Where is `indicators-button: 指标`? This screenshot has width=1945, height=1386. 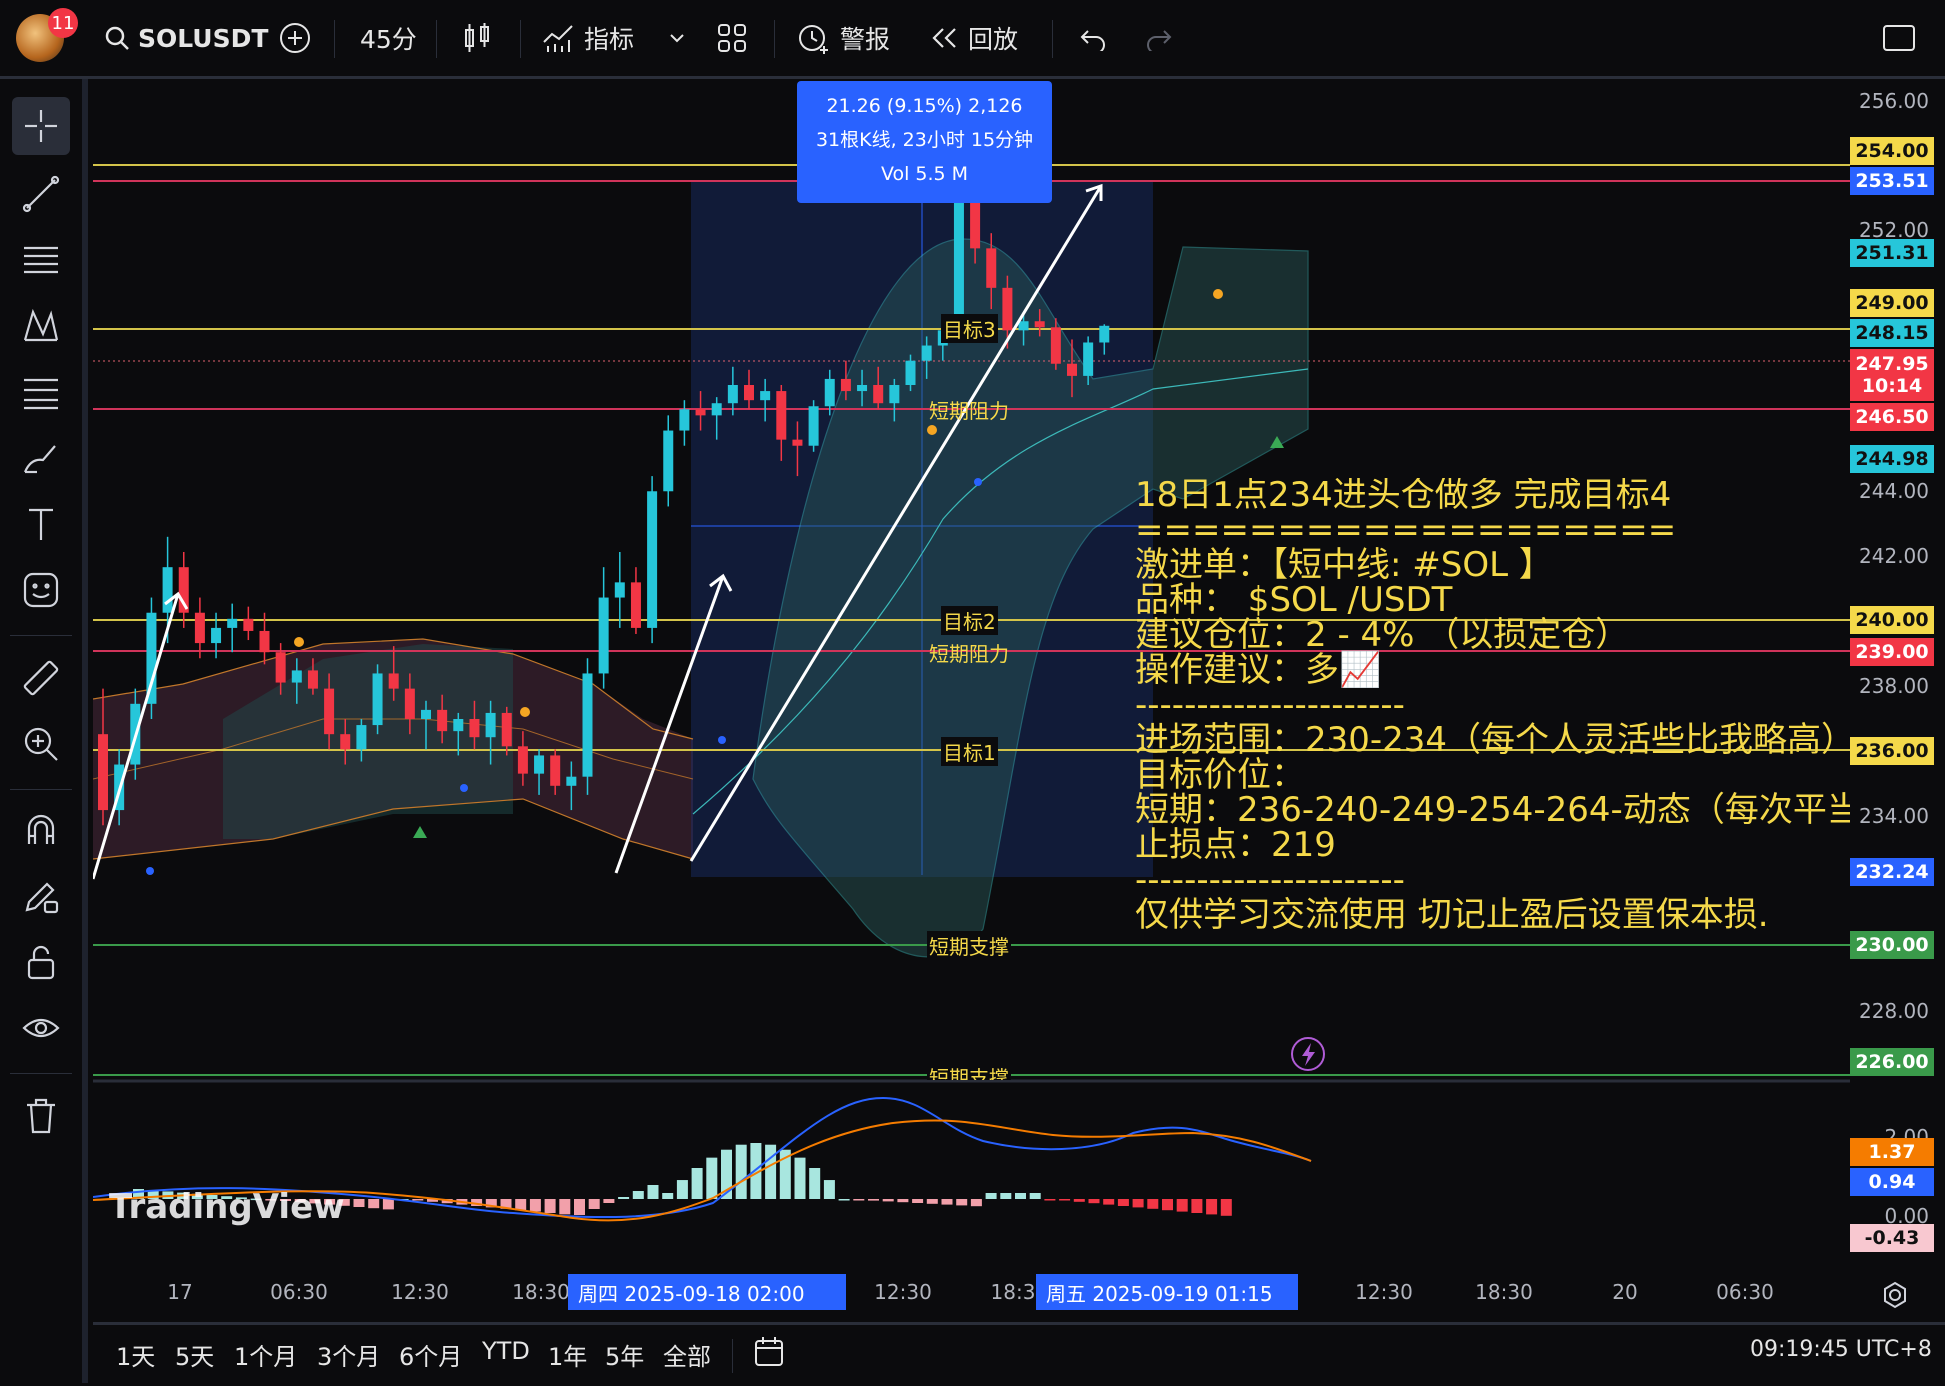
indicators-button: 指标 is located at coordinates (588, 38).